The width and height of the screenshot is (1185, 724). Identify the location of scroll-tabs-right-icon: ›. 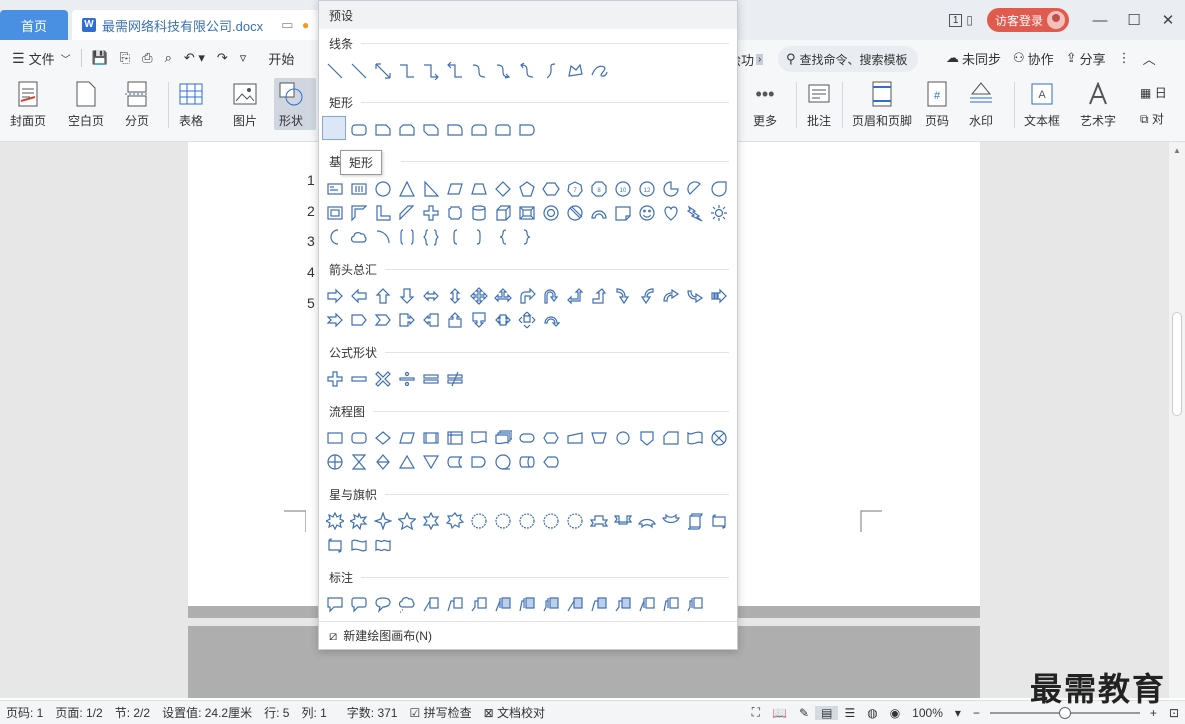
(760, 59).